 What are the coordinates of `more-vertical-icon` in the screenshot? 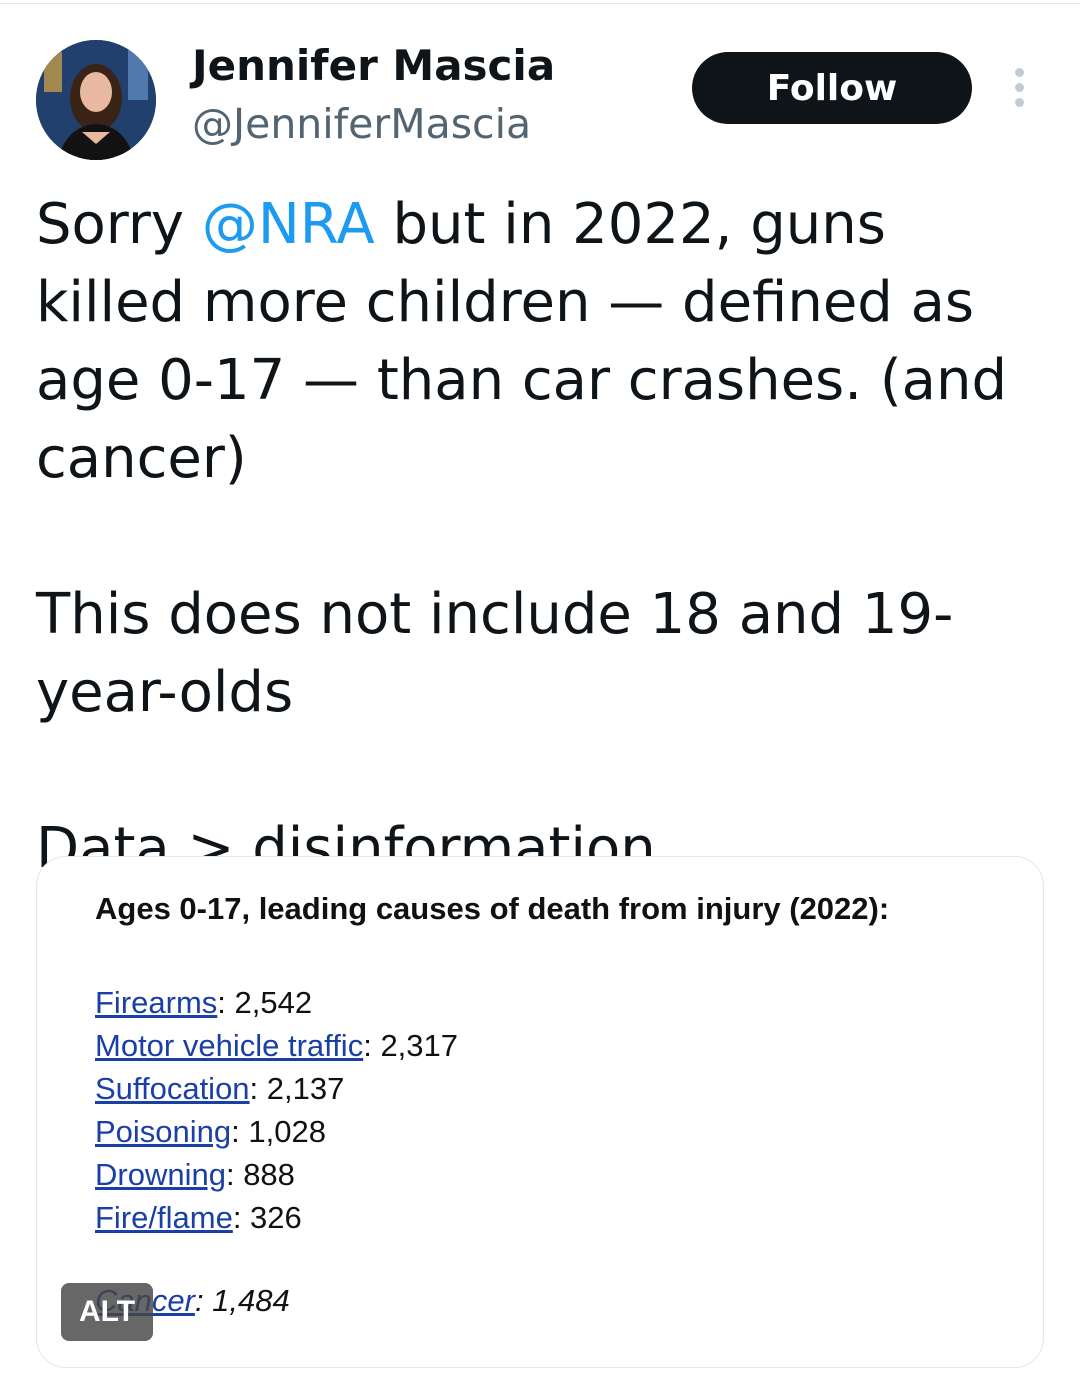 It's located at (1020, 88).